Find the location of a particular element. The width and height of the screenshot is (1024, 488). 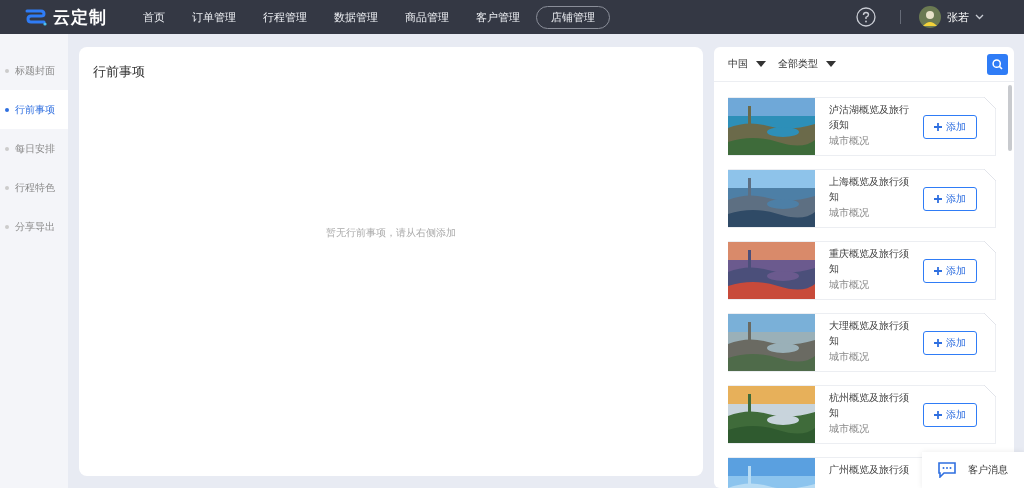

search-icon is located at coordinates (997, 64).